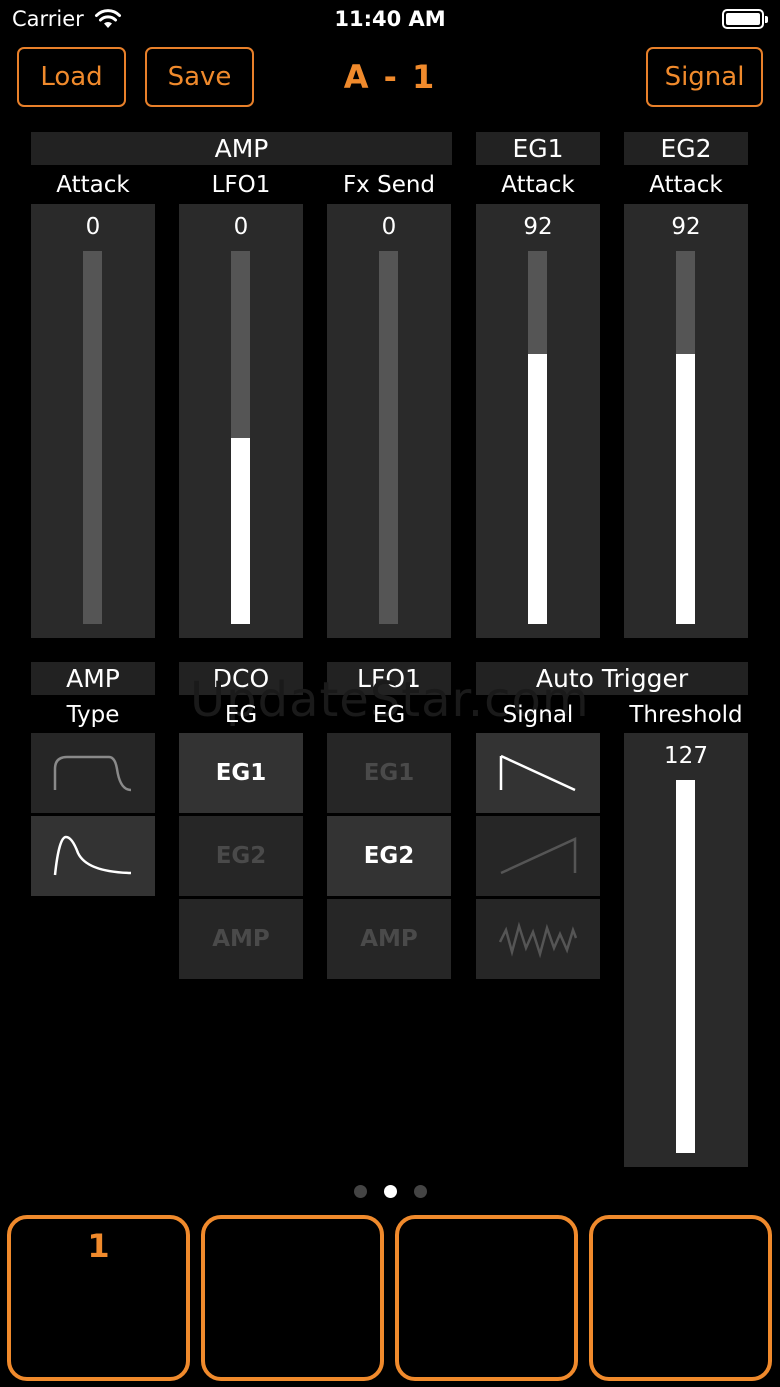 The image size is (780, 1387). I want to click on eg2-attack-label: Attack, so click(686, 185).